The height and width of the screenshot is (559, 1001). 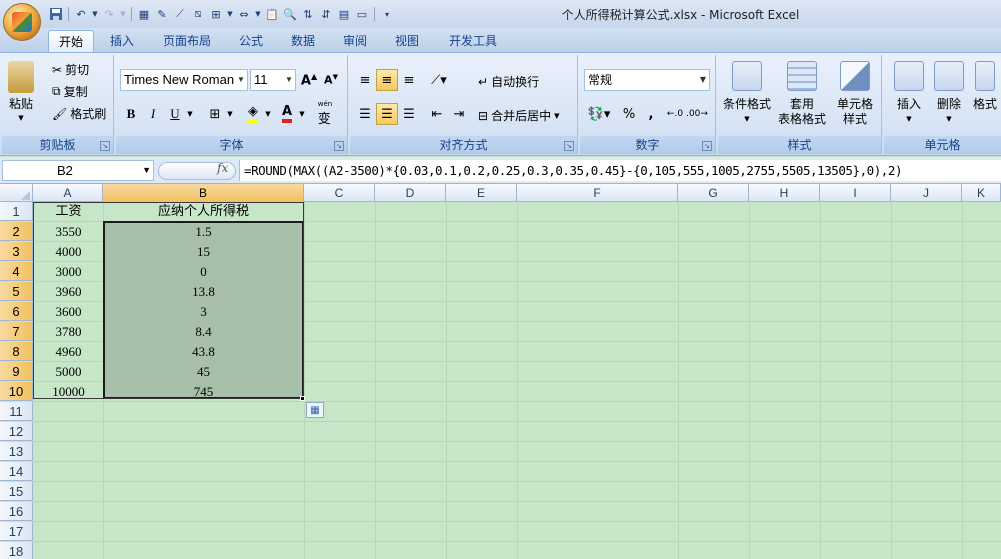 I want to click on cell-tax: 13.8, so click(x=203, y=291).